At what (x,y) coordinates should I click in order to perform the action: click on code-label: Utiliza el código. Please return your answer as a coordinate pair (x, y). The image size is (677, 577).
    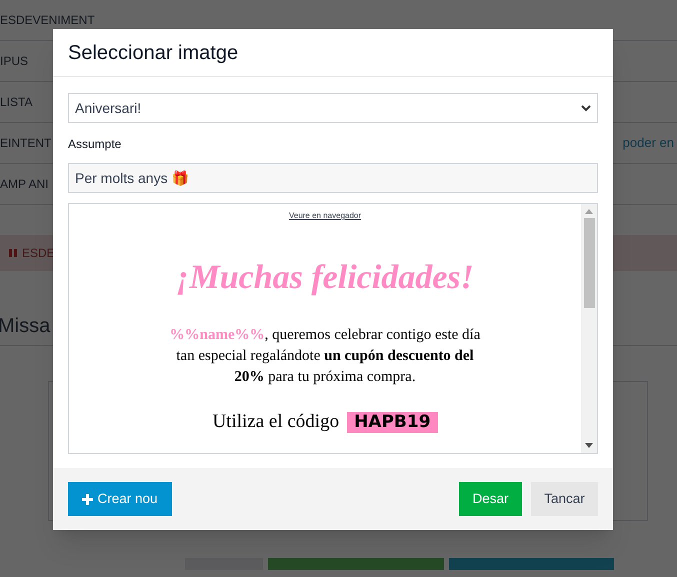
    Looking at the image, I should click on (276, 422).